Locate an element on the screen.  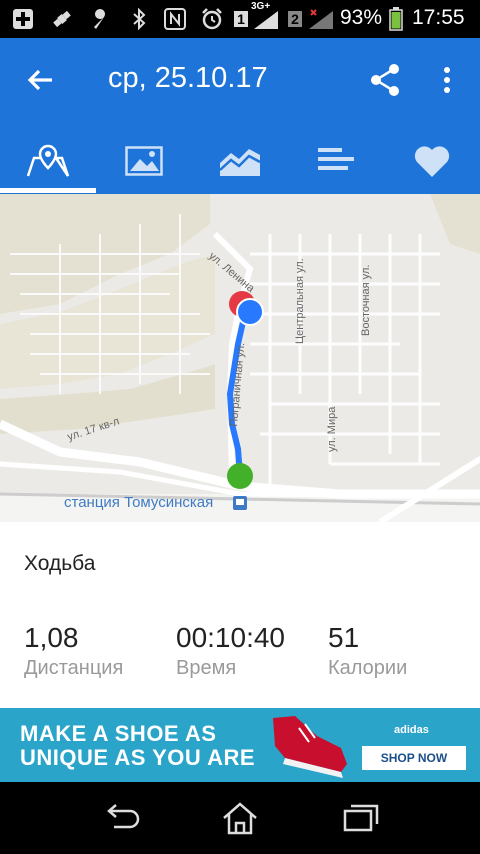
share-icon is located at coordinates (385, 80).